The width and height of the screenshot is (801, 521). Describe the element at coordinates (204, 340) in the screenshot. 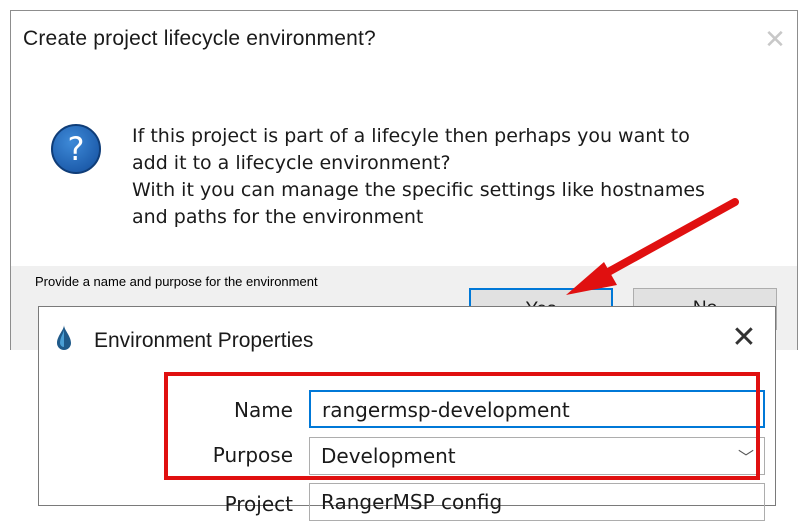

I see `dialog-title: Environment Properties` at that location.